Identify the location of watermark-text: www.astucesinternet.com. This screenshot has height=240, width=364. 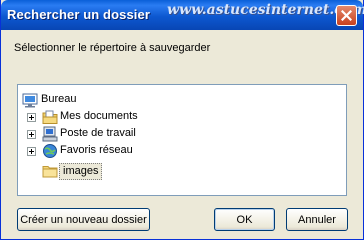
(265, 10).